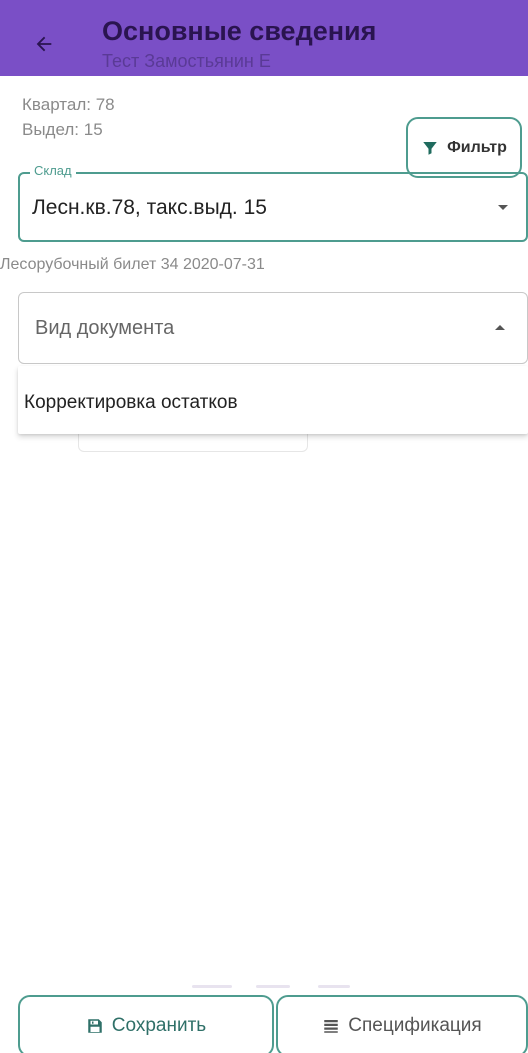 This screenshot has height=1053, width=528. What do you see at coordinates (239, 31) in the screenshot?
I see `page-title: Основные сведения` at bounding box center [239, 31].